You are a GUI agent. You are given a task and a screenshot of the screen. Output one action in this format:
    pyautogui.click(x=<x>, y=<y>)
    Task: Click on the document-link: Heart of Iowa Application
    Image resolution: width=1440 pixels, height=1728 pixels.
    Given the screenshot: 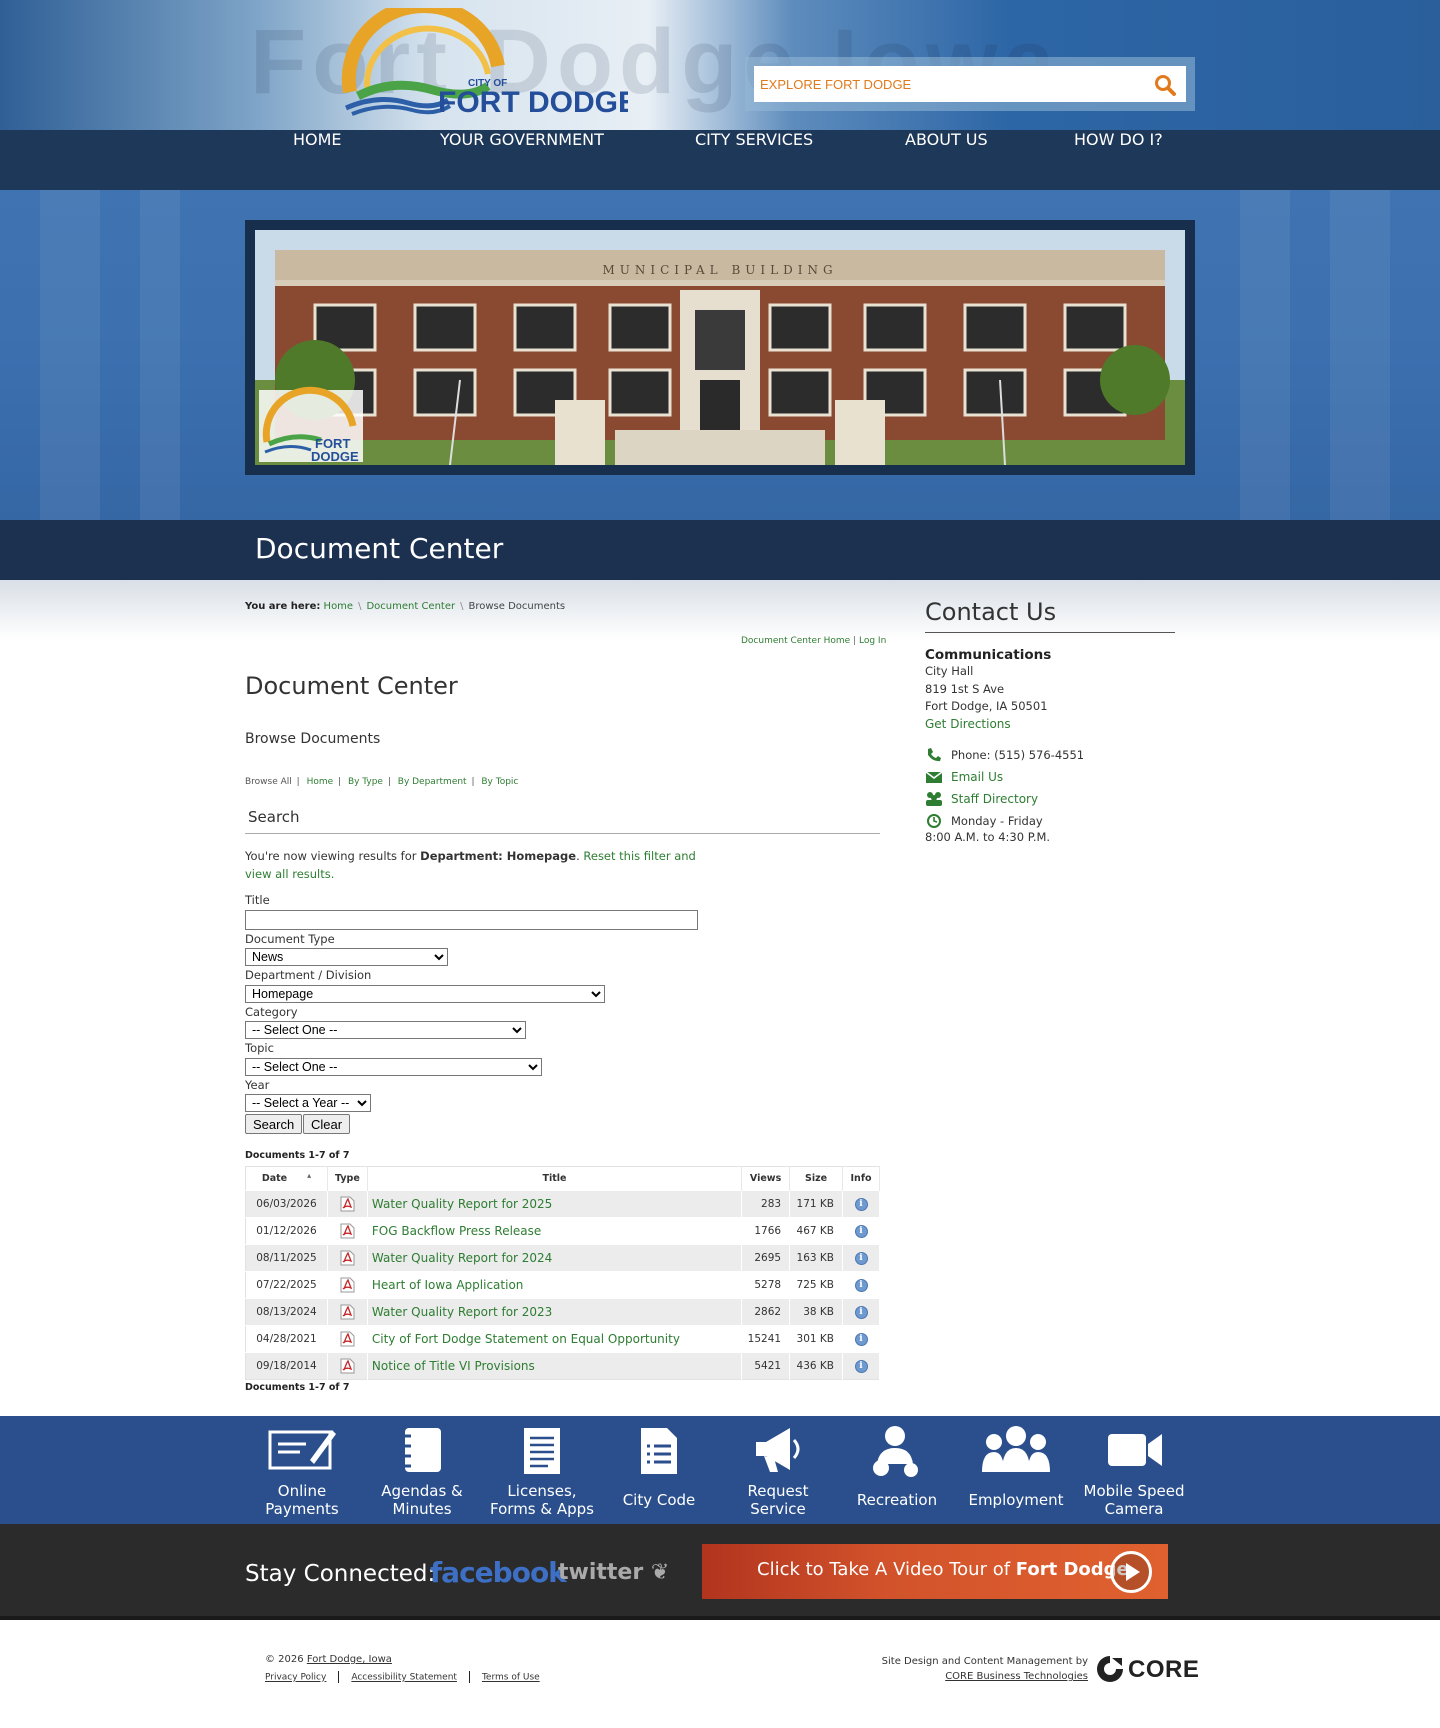 What is the action you would take?
    pyautogui.click(x=448, y=1285)
    